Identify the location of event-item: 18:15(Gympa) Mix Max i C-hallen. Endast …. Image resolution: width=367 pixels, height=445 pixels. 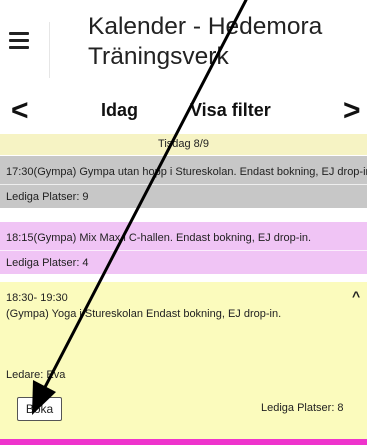
(183, 248).